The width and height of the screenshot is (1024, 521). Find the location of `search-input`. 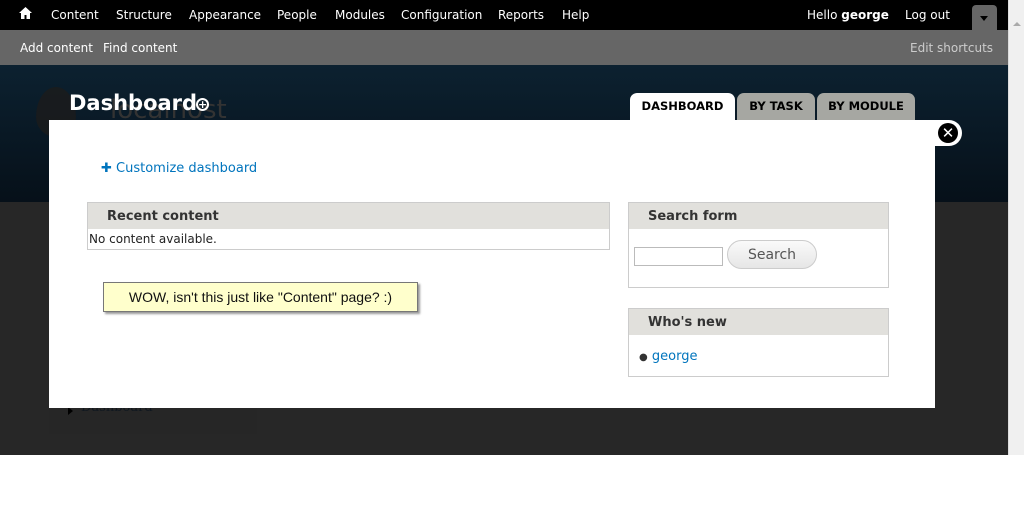

search-input is located at coordinates (678, 256).